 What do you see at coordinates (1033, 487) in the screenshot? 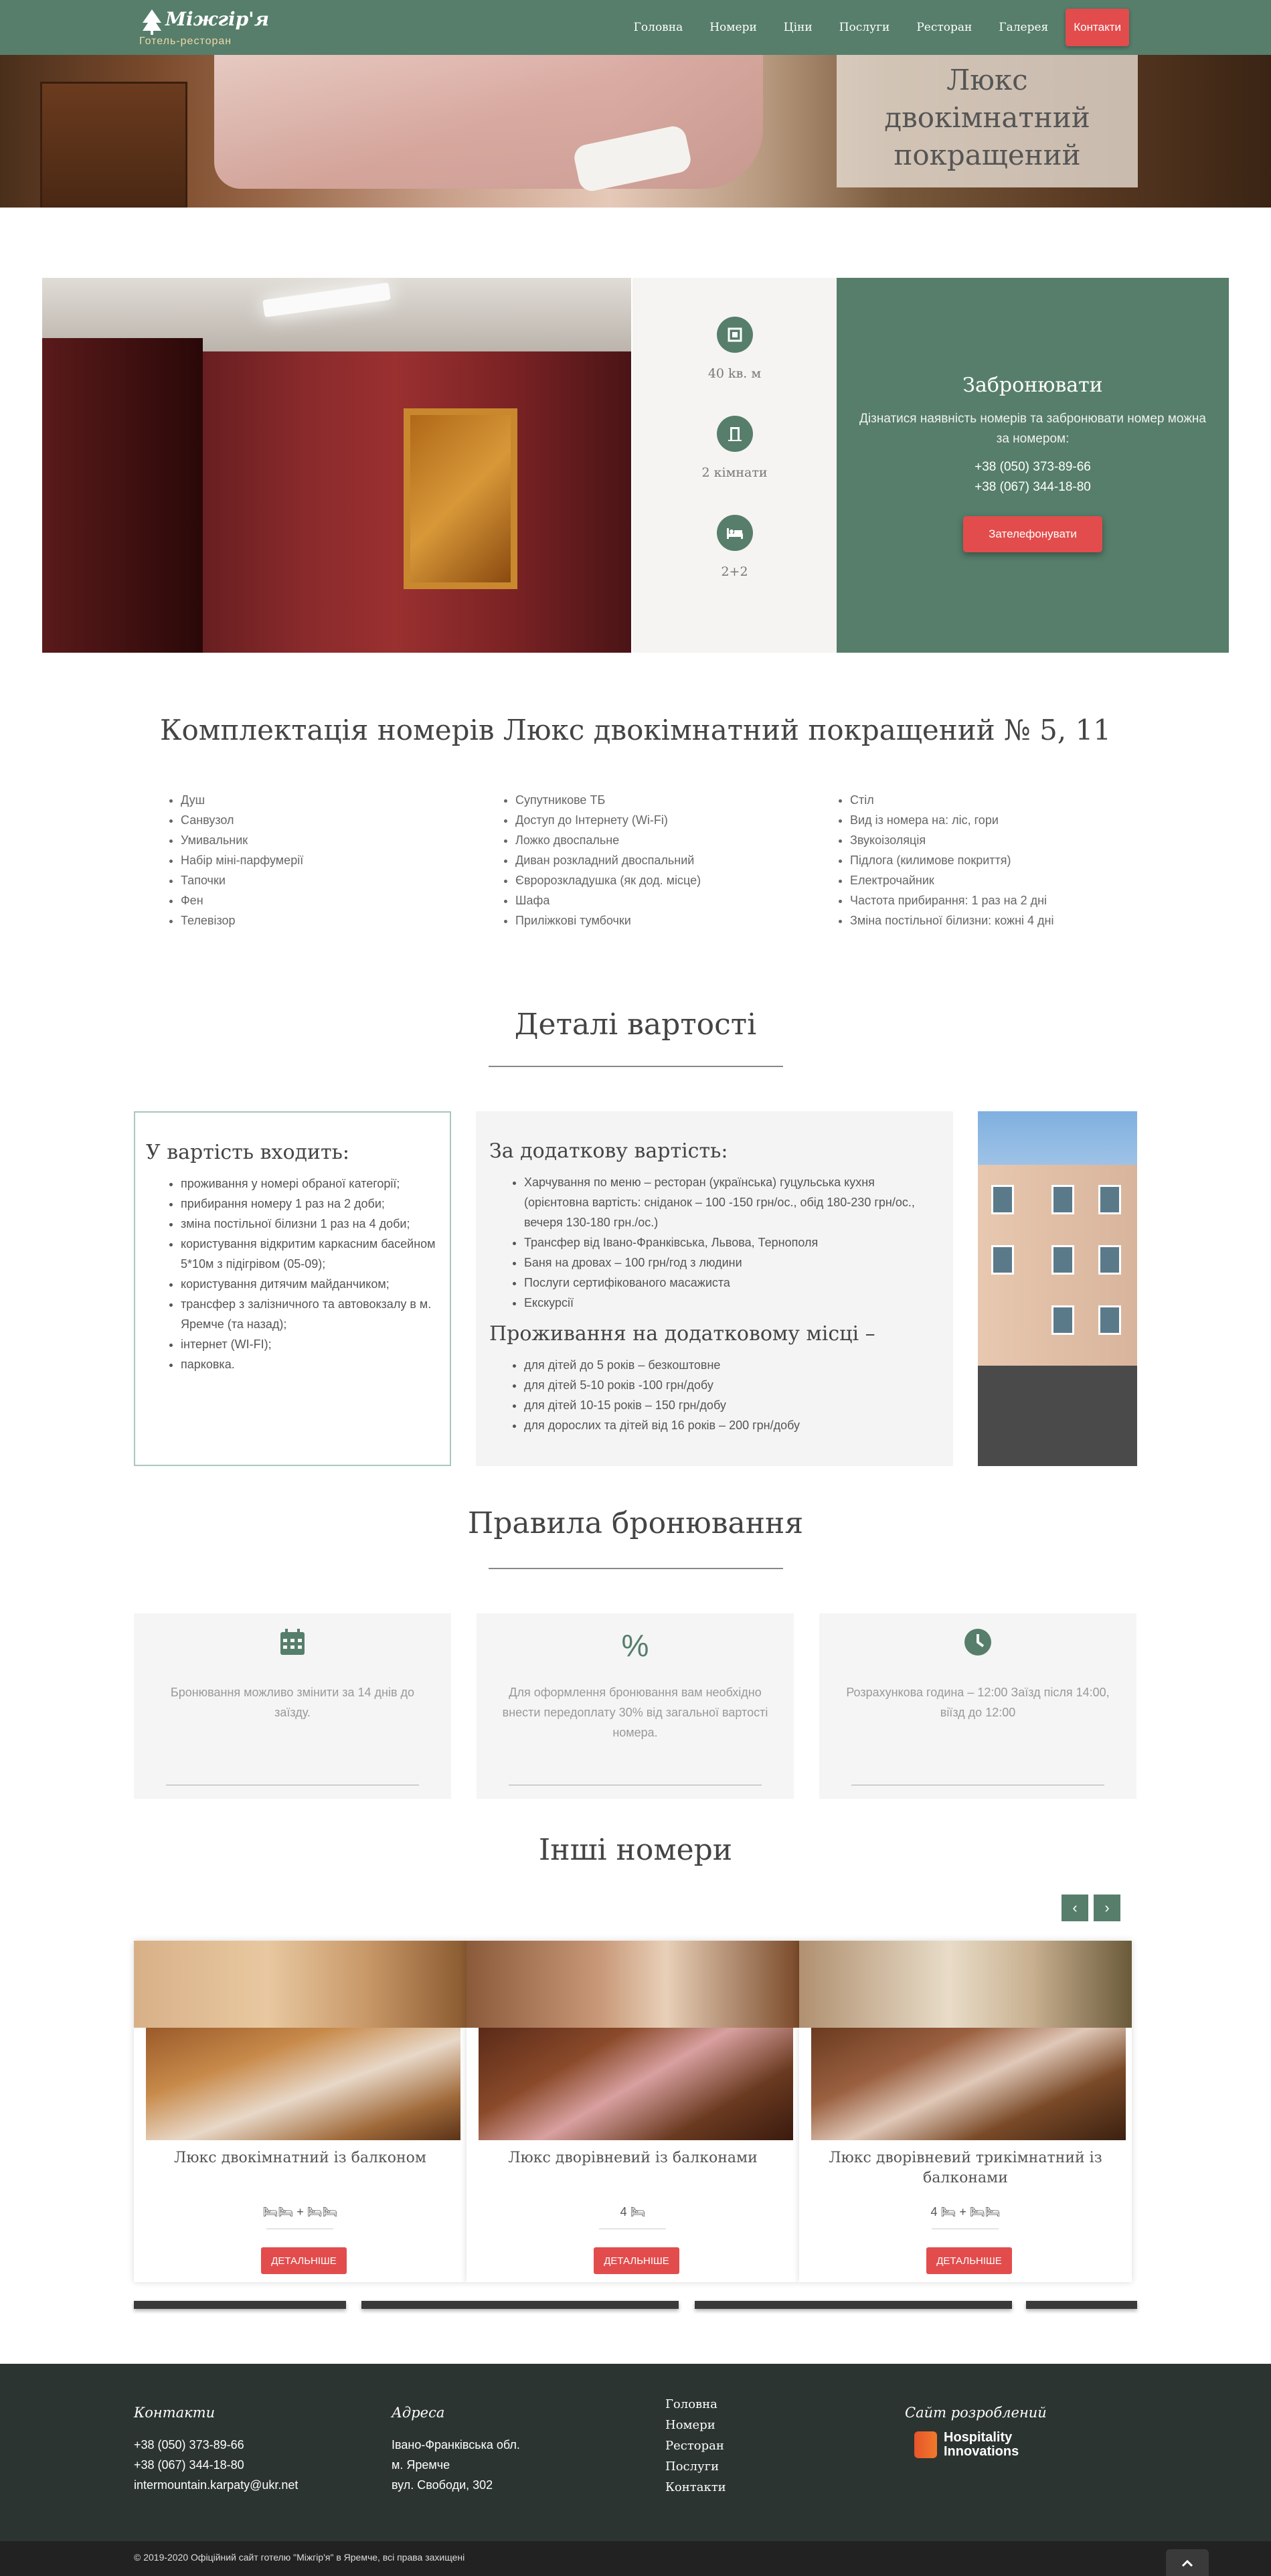
I see `booking-phone-2: +38 (067) 344-18-80` at bounding box center [1033, 487].